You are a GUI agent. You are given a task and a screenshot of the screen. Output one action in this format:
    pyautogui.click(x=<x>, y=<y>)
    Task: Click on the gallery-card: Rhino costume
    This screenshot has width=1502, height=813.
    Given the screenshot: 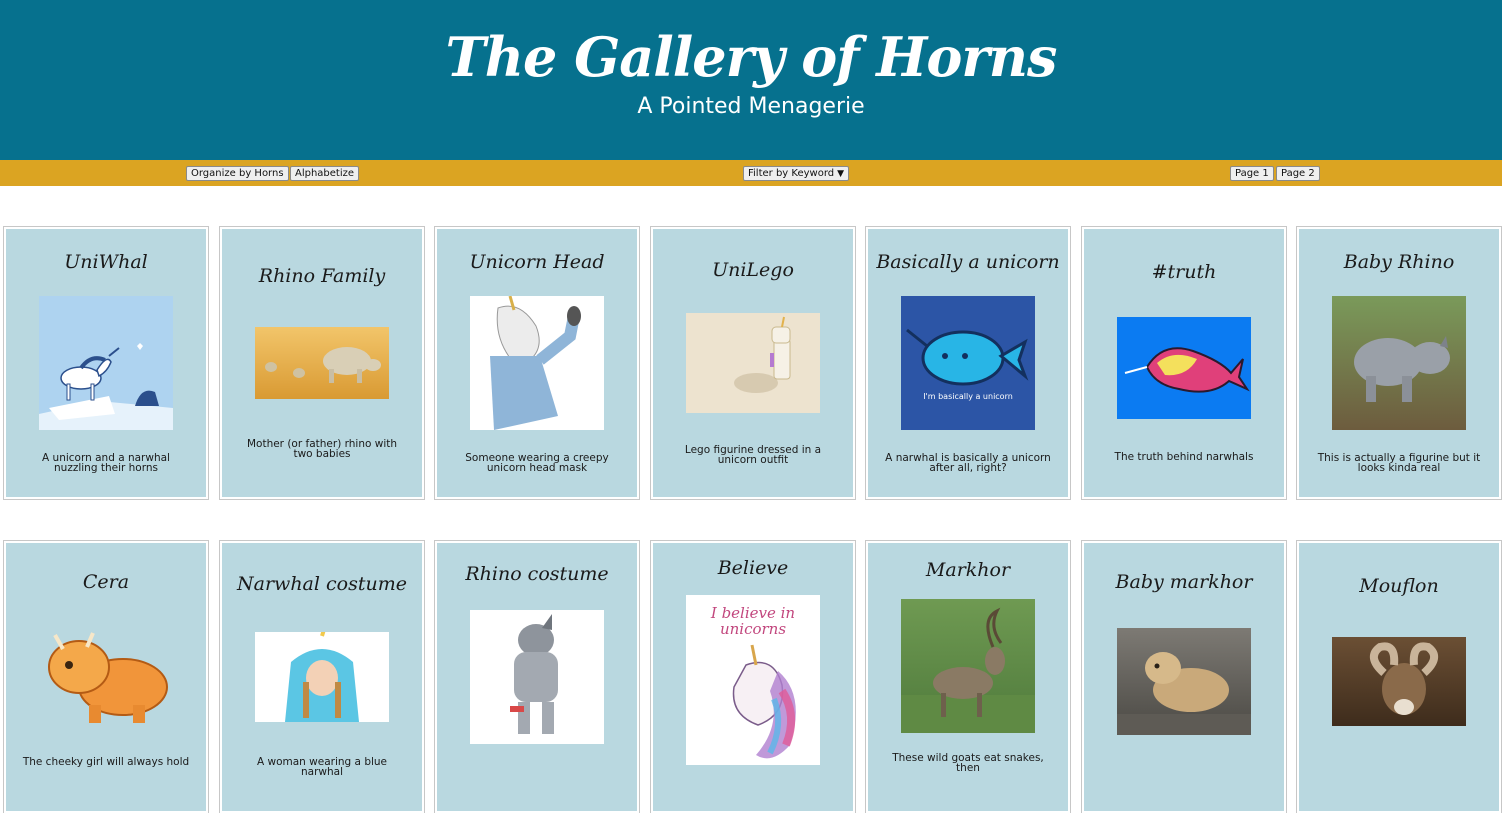 What is the action you would take?
    pyautogui.click(x=537, y=676)
    